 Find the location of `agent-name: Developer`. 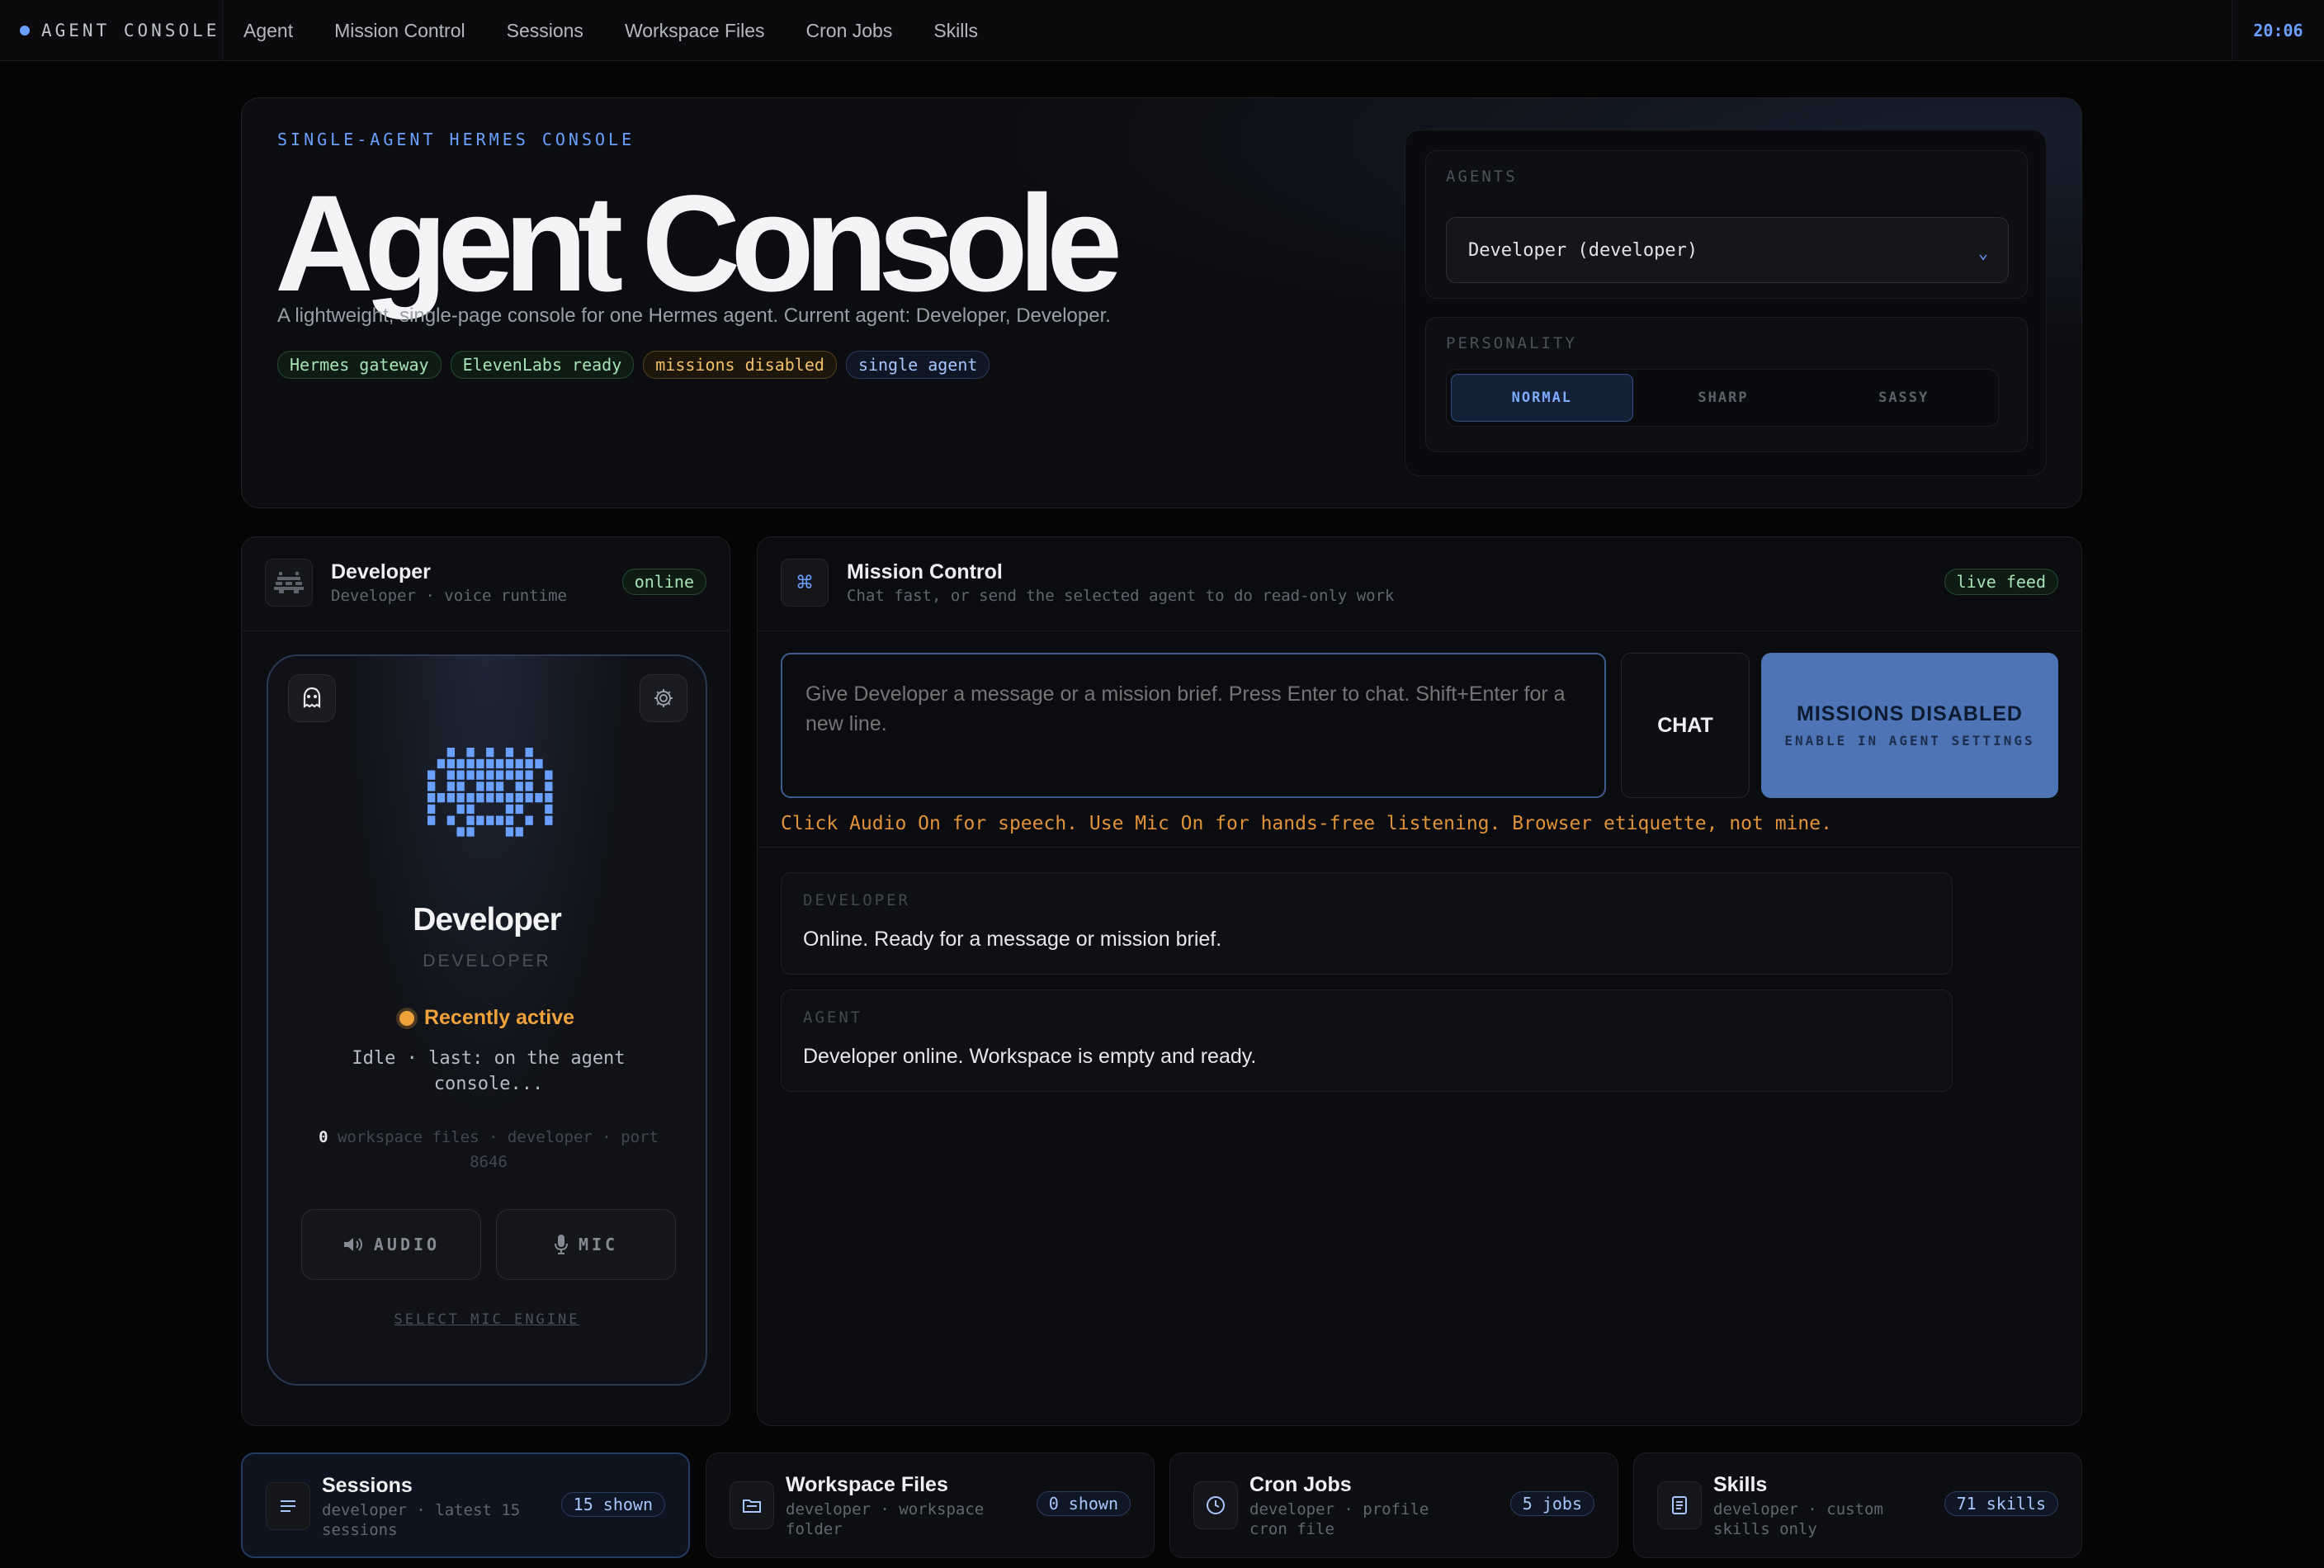

agent-name: Developer is located at coordinates (488, 919).